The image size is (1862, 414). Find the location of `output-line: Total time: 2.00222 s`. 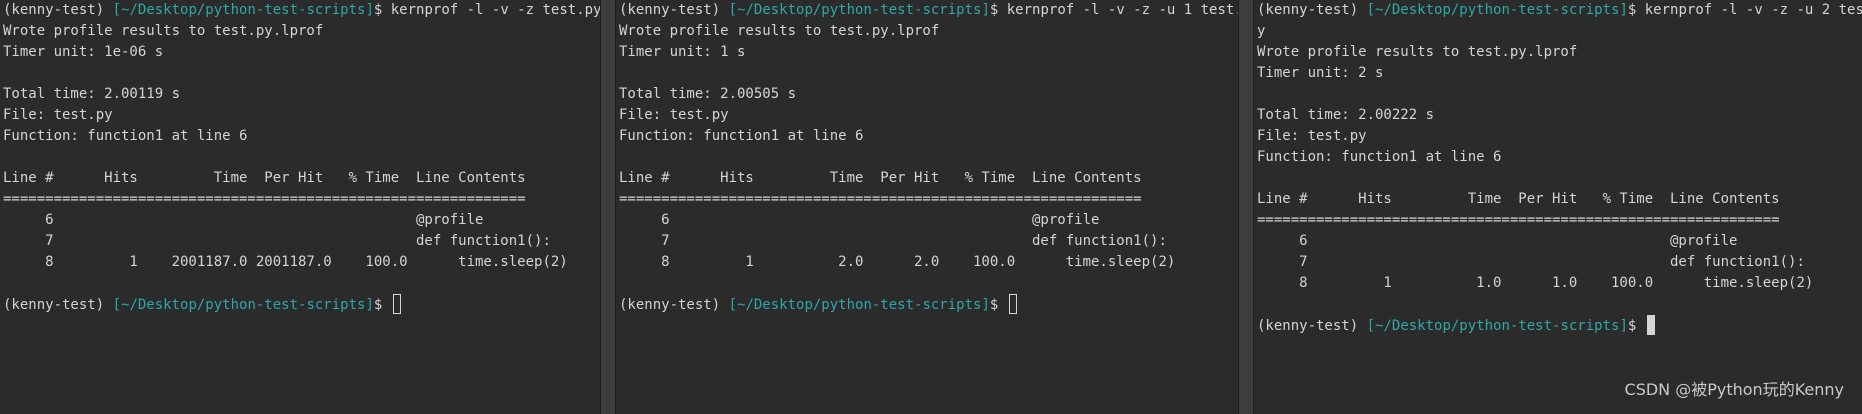

output-line: Total time: 2.00222 s is located at coordinates (1346, 115).